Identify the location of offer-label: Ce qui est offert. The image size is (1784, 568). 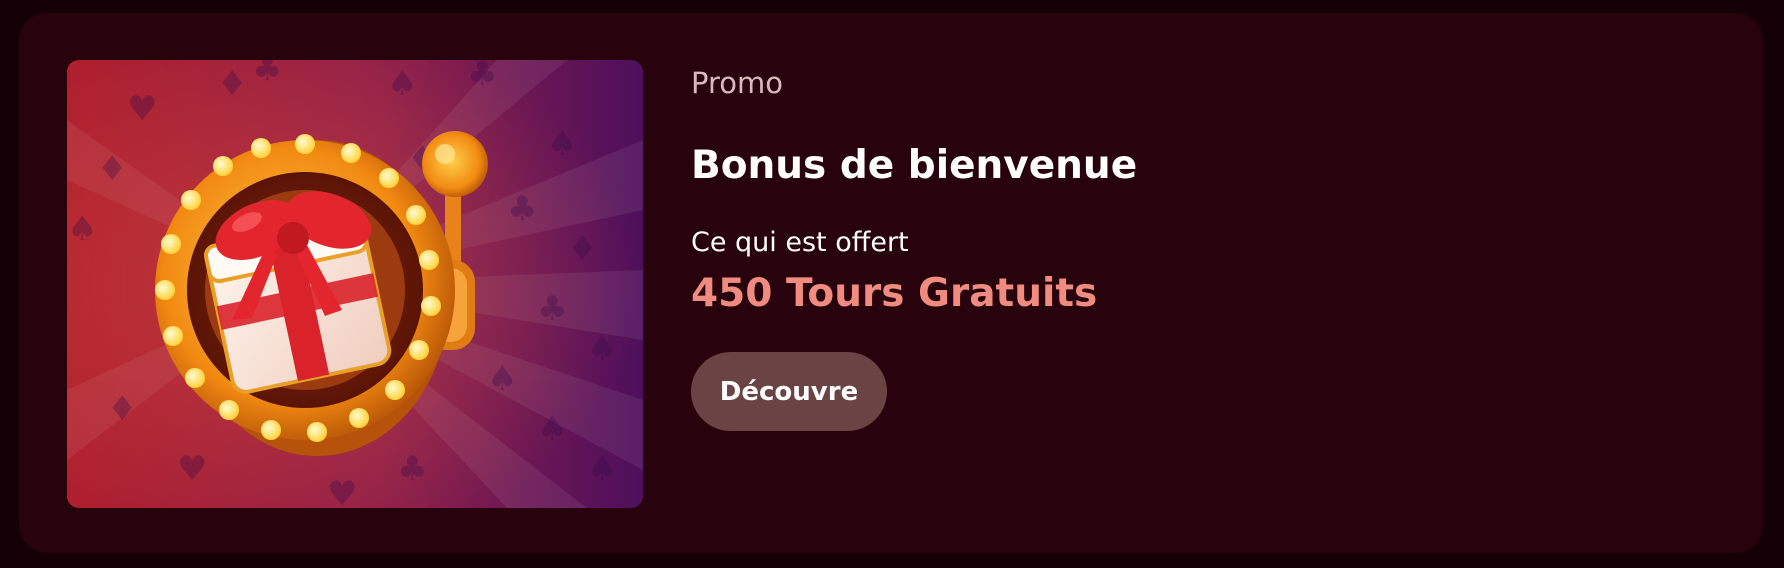
(800, 242).